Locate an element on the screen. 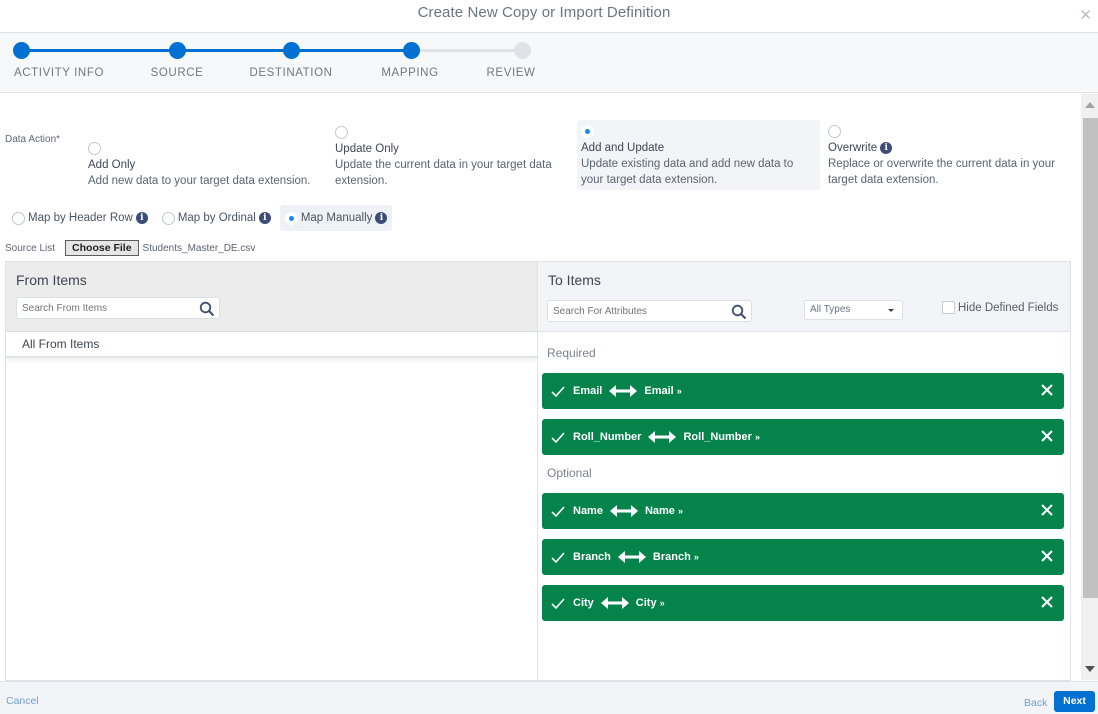 The image size is (1098, 714). chevron-down-icon is located at coordinates (891, 310).